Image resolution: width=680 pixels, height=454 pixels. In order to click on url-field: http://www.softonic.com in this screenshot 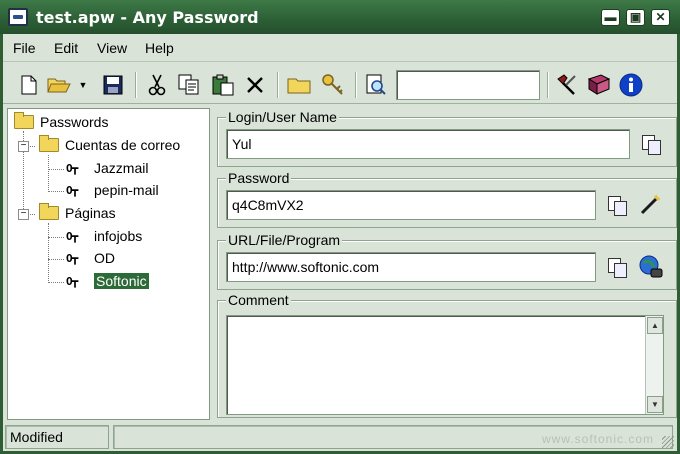, I will do `click(411, 267)`.